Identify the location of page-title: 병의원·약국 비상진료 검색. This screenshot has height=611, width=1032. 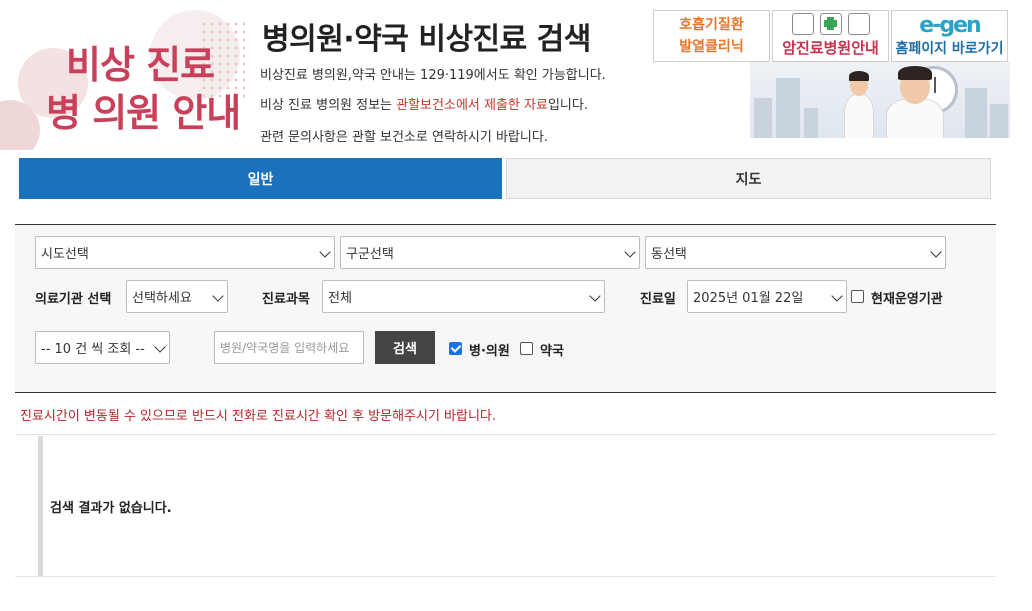
(426, 39).